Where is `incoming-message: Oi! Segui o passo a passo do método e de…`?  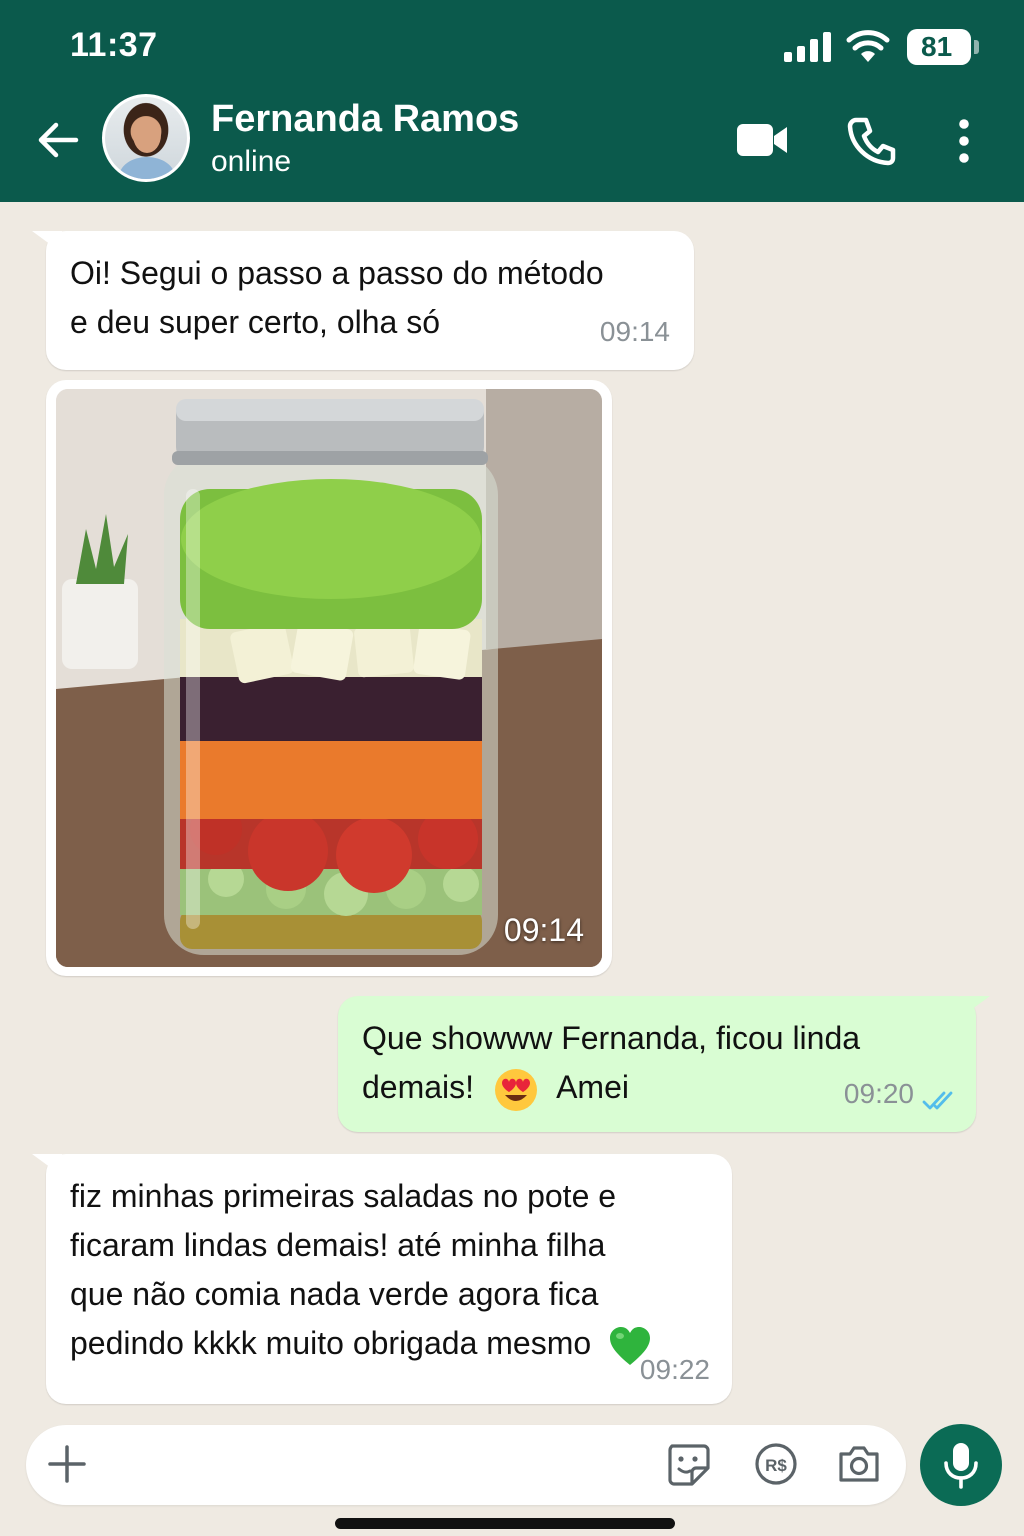 incoming-message: Oi! Segui o passo a passo do método e de… is located at coordinates (363, 300).